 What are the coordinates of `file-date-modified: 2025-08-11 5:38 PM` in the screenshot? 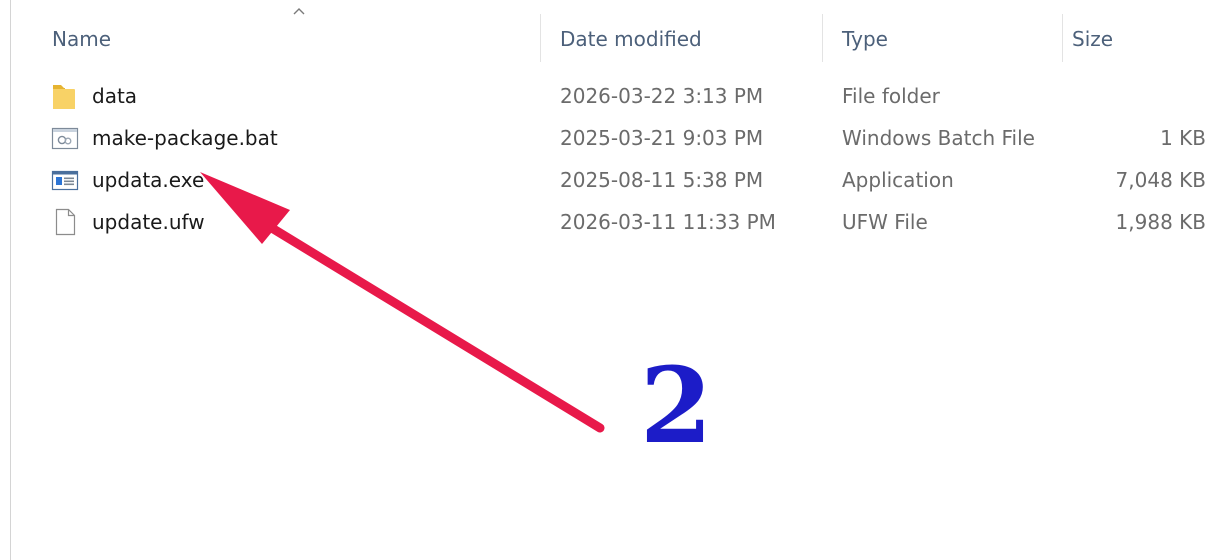 It's located at (662, 180).